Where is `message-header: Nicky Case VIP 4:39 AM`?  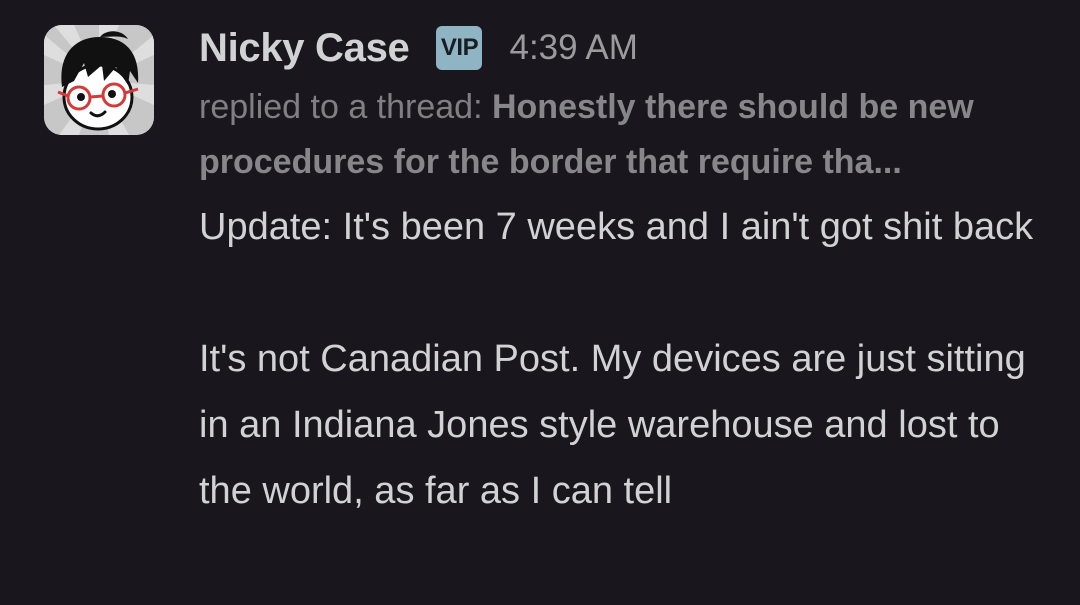
message-header: Nicky Case VIP 4:39 AM is located at coordinates (629, 48).